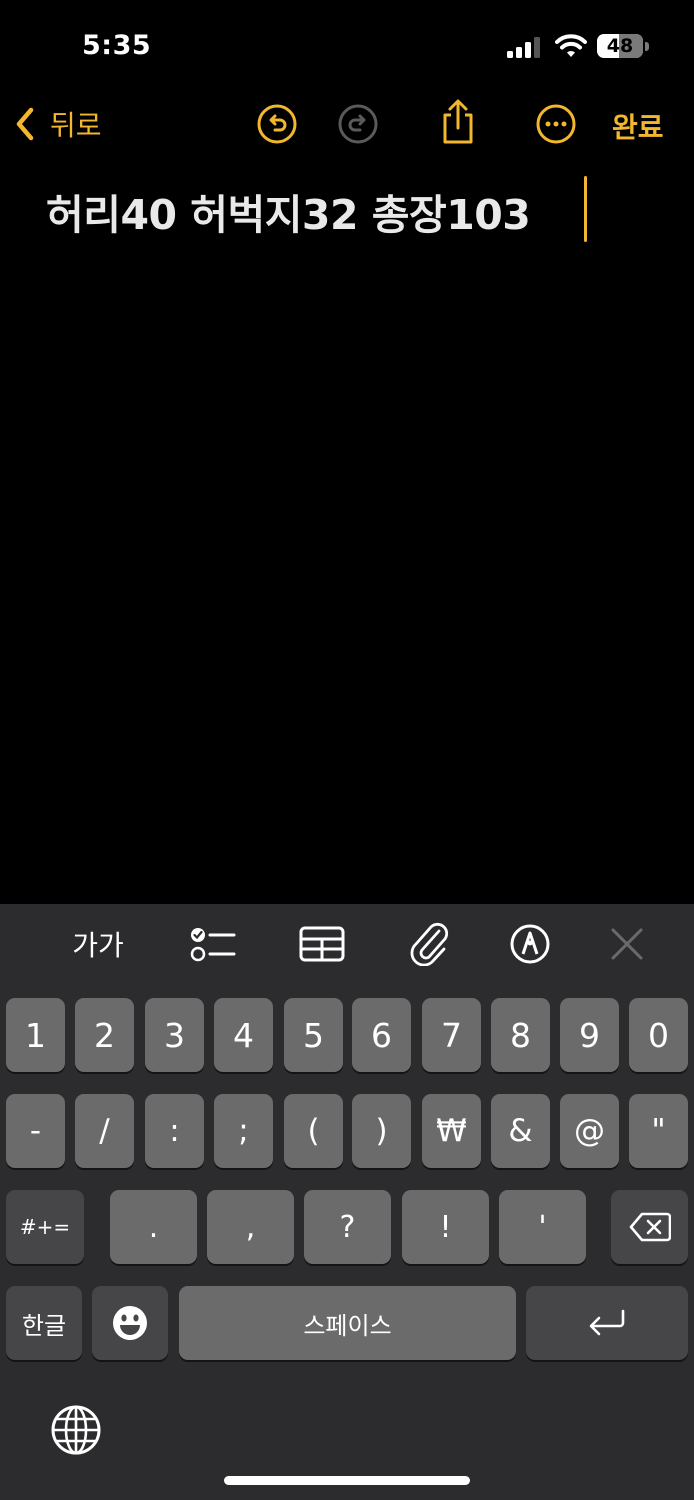  I want to click on status-time: 5:35, so click(117, 45).